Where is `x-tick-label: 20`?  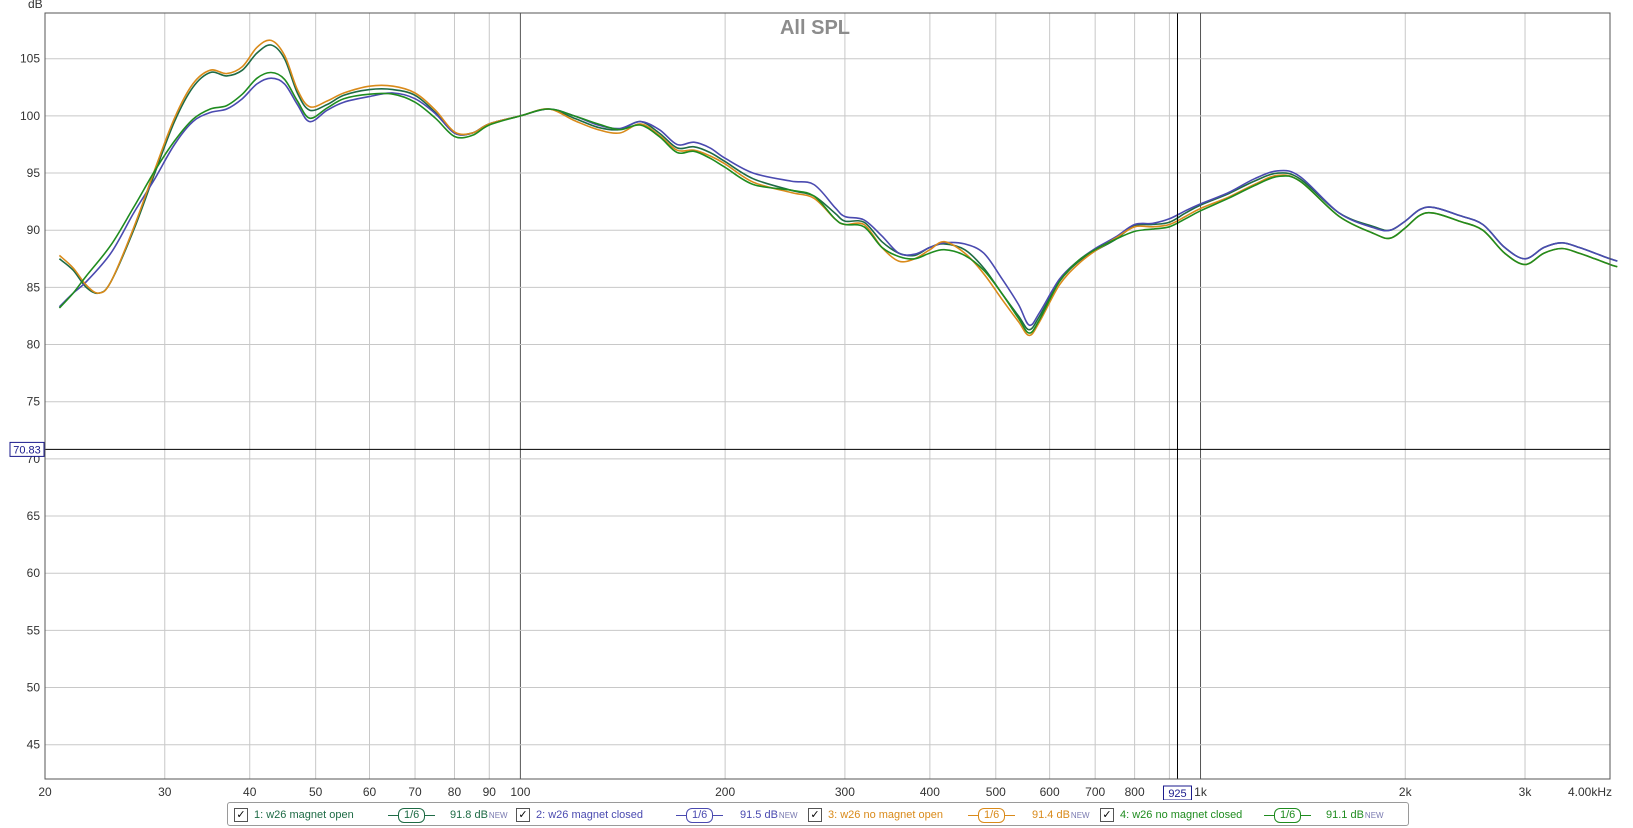
x-tick-label: 20 is located at coordinates (45, 792).